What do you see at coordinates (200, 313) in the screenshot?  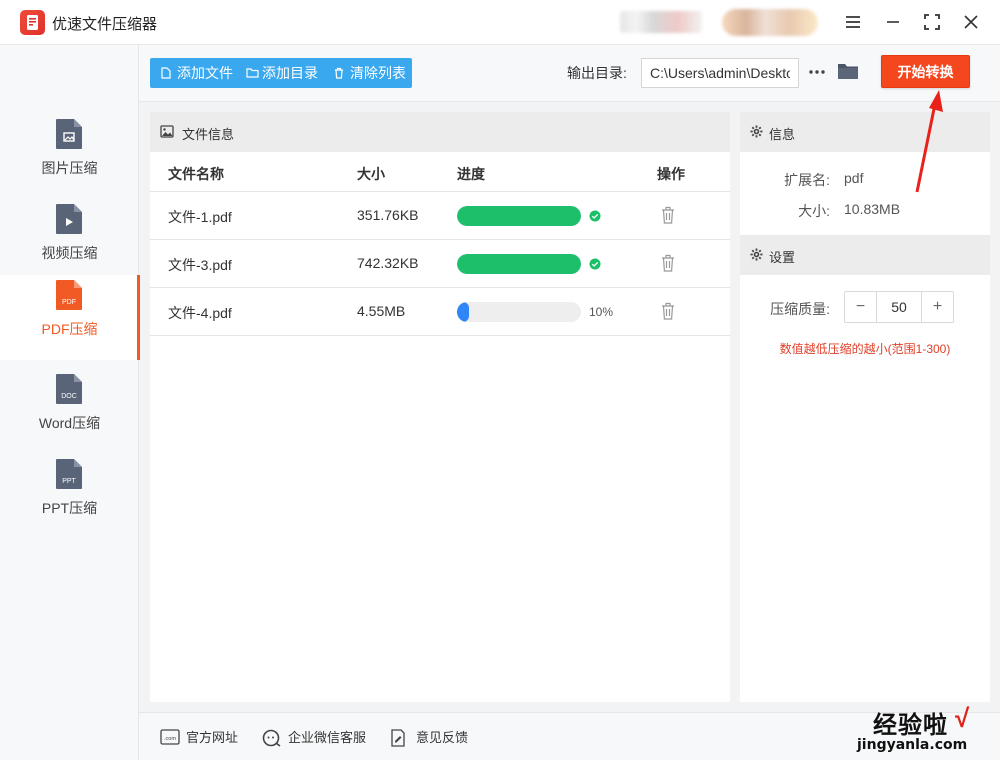 I see `file-name: 文件-4.pdf` at bounding box center [200, 313].